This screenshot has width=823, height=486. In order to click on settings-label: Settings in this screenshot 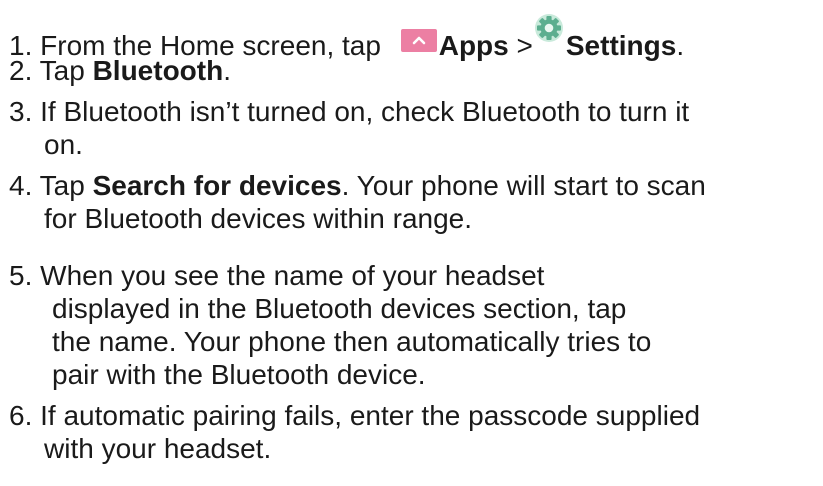, I will do `click(621, 45)`.